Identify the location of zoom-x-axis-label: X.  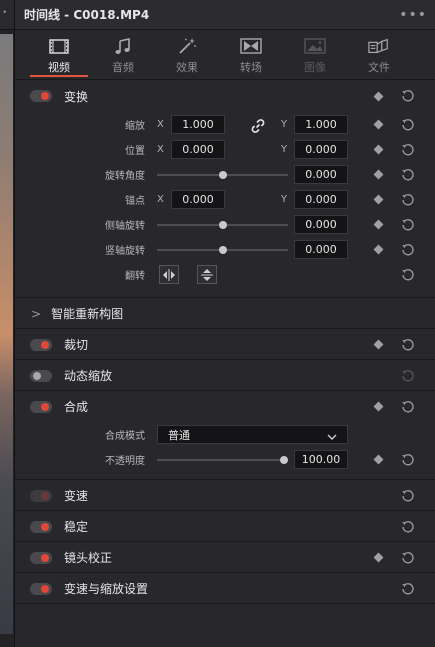
(160, 124).